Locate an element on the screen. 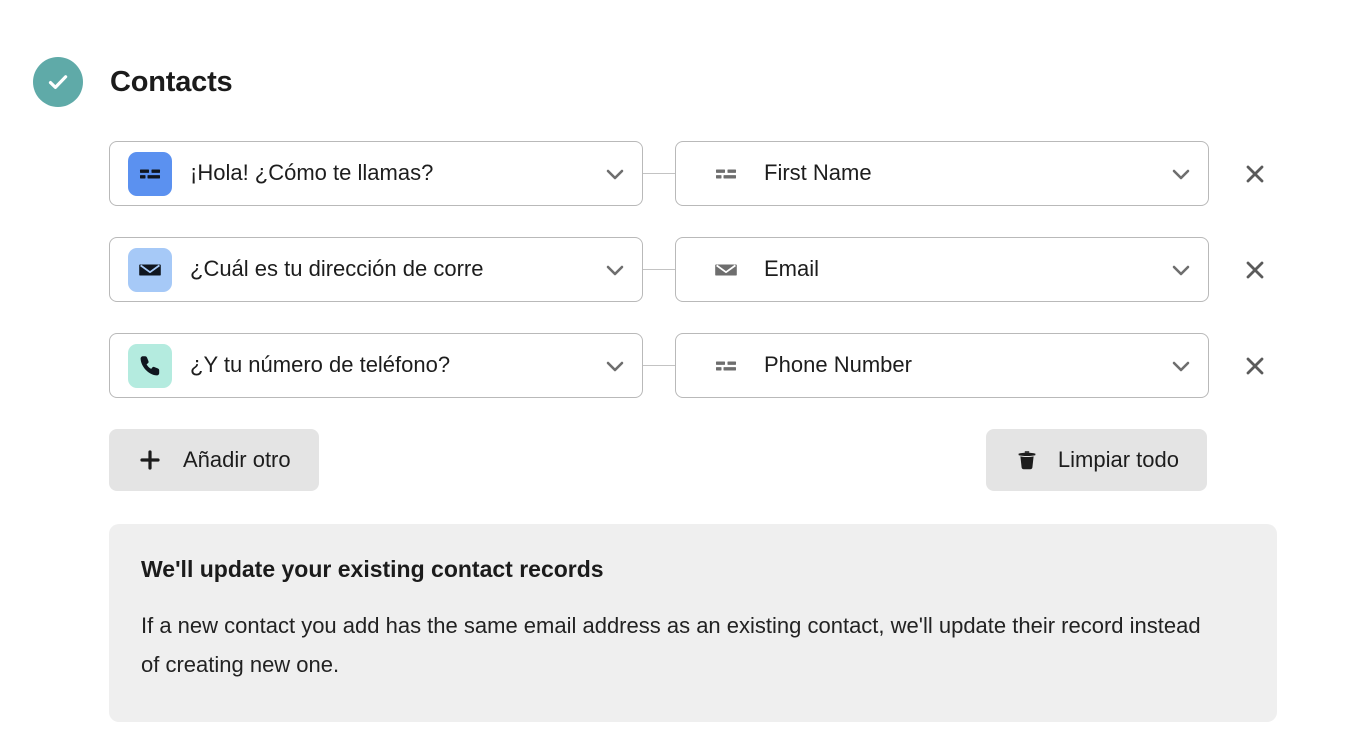 The width and height of the screenshot is (1372, 754). phone-icon is located at coordinates (150, 365).